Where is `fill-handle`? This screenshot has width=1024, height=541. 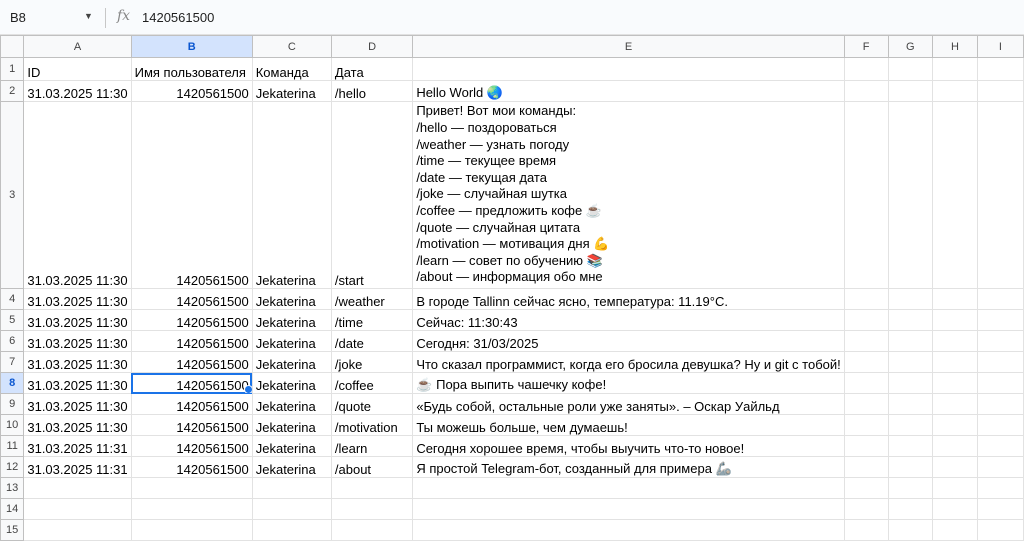
fill-handle is located at coordinates (247, 389).